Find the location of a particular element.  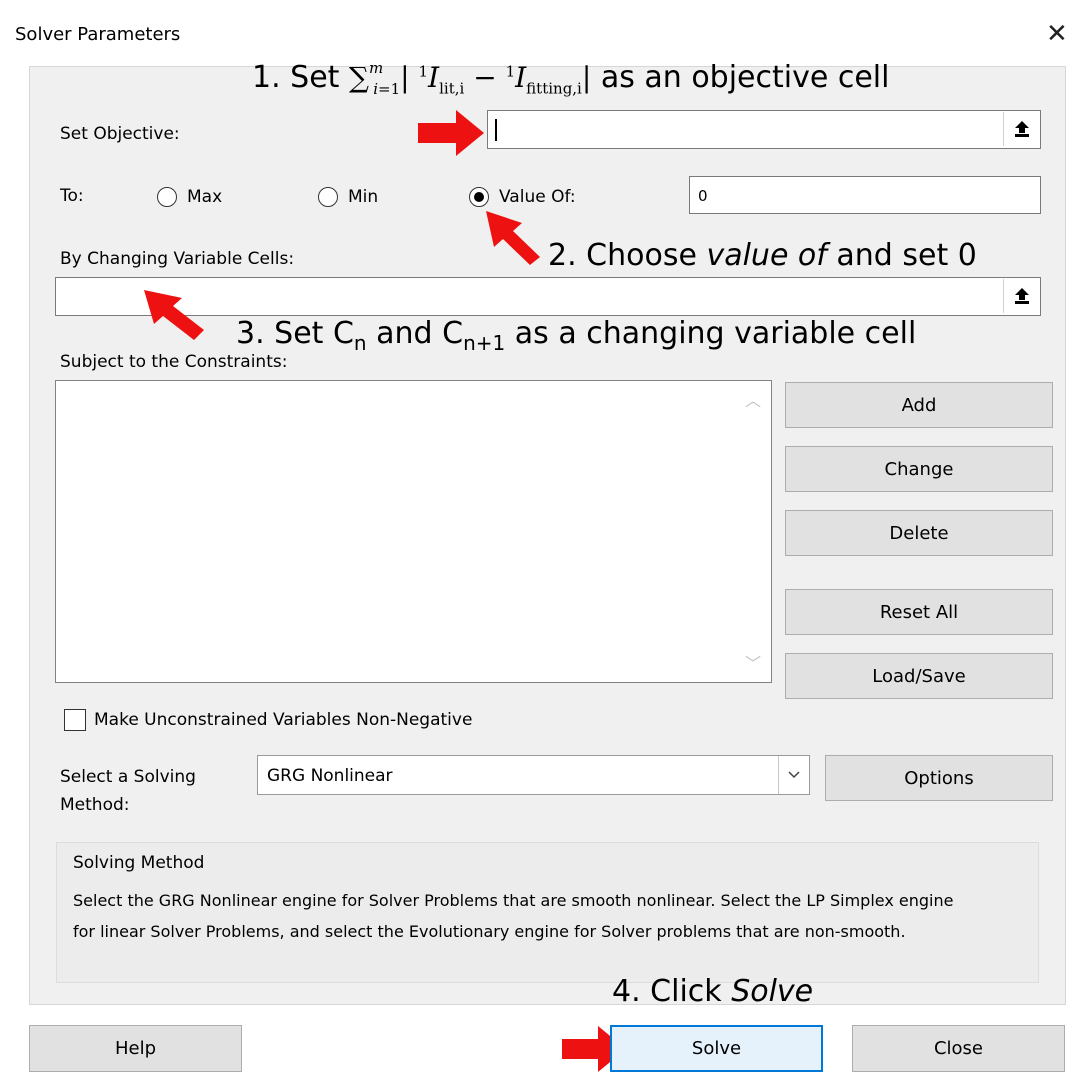

annotation-step3-sub1: n is located at coordinates (360, 343).